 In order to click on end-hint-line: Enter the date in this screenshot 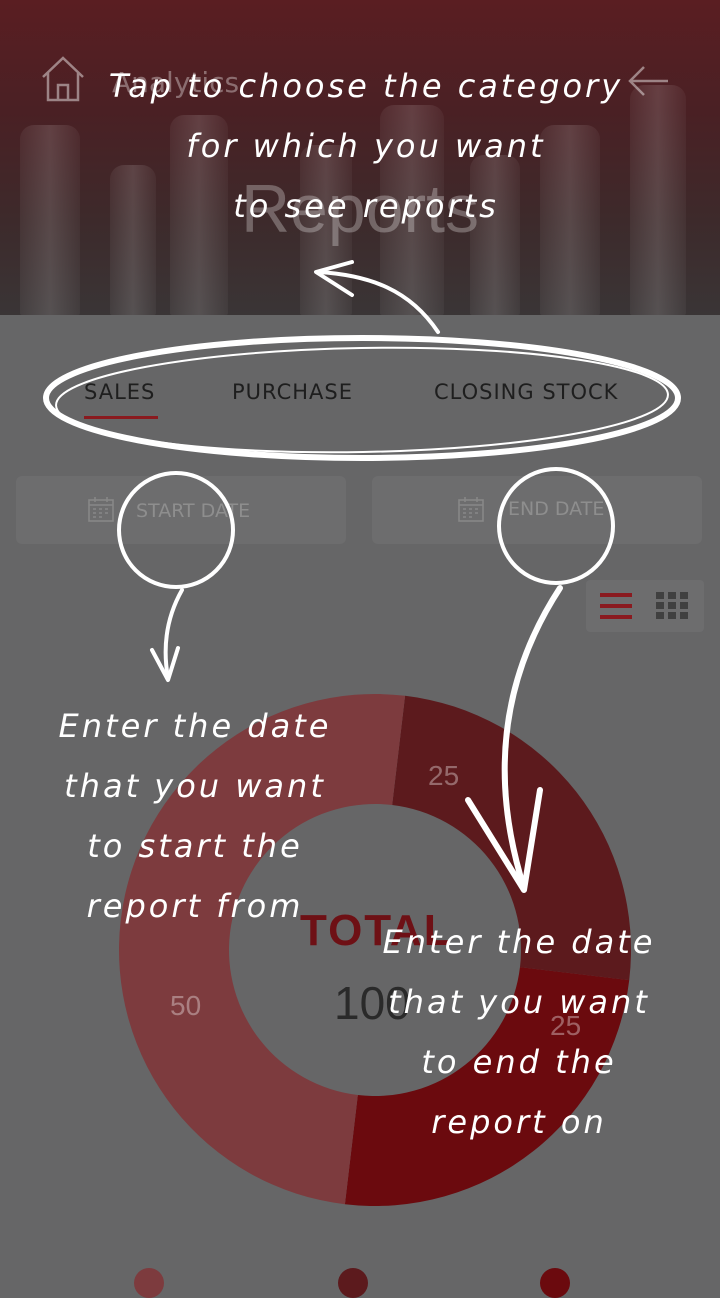, I will do `click(519, 942)`.